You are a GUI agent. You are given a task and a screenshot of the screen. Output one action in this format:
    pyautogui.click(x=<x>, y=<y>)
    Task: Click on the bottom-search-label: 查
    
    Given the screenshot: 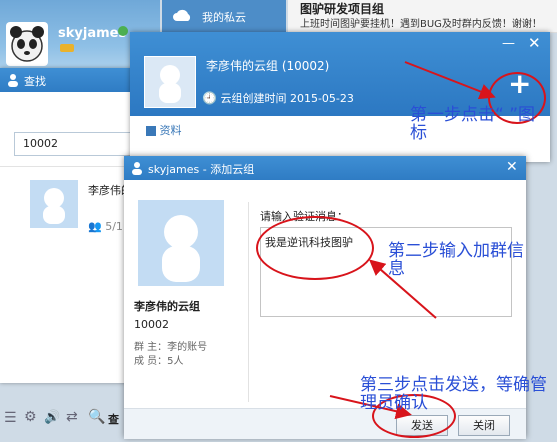 What is the action you would take?
    pyautogui.click(x=113, y=419)
    